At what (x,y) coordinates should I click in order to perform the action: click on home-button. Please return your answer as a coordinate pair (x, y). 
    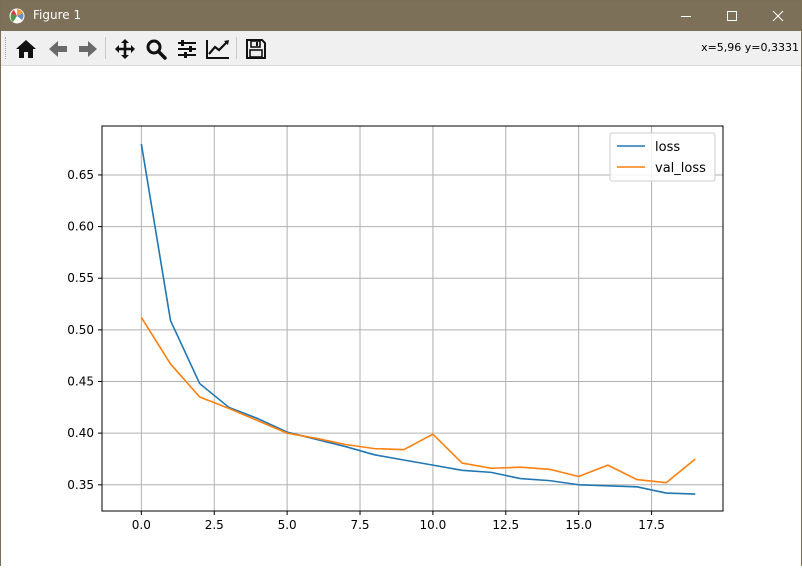
    Looking at the image, I should click on (26, 49).